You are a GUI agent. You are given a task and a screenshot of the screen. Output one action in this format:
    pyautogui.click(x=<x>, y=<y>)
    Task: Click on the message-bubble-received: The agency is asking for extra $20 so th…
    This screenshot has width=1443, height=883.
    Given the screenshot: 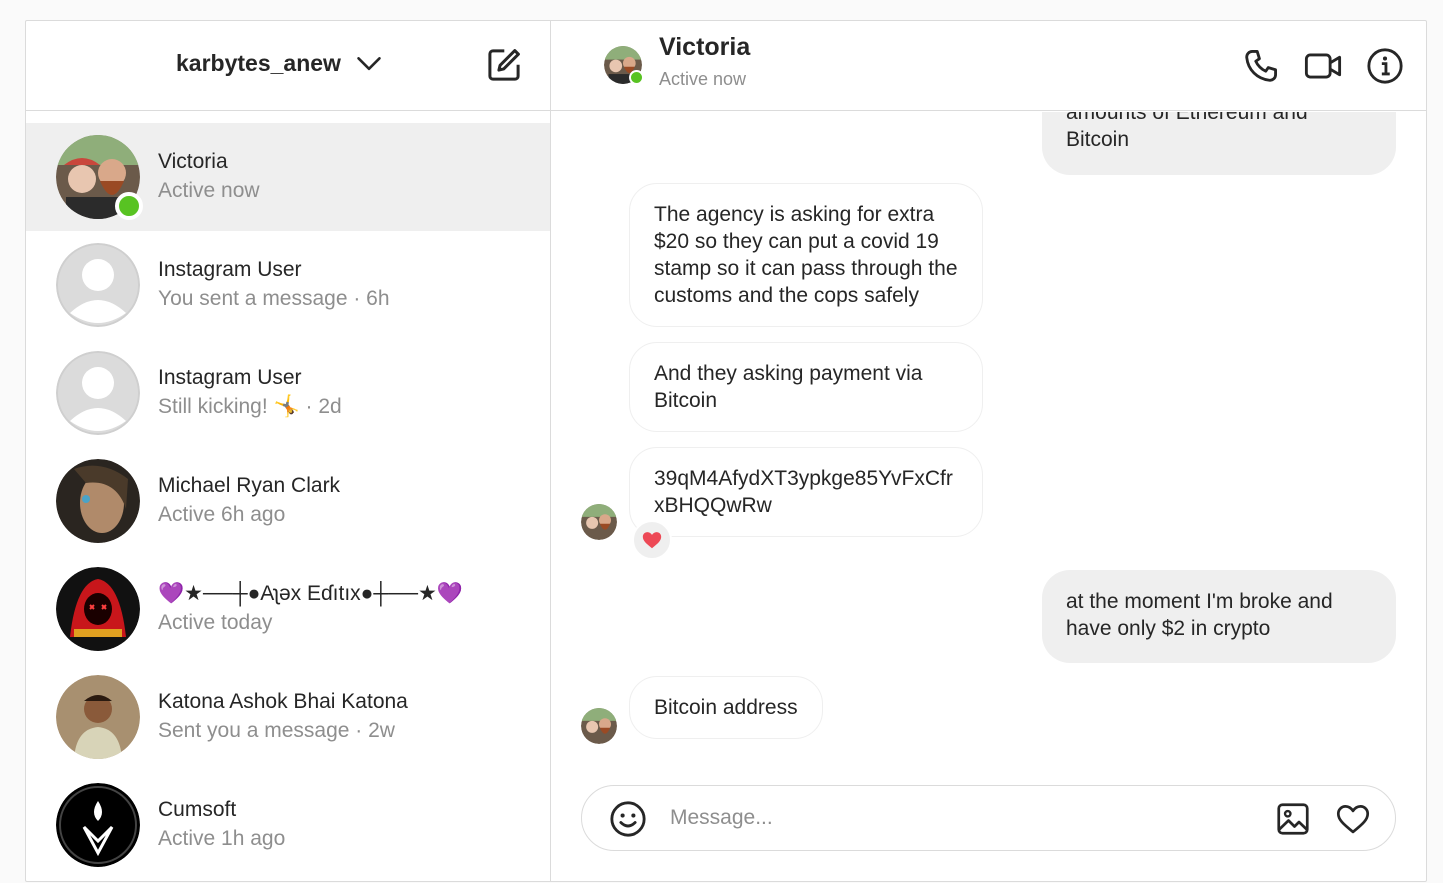 What is the action you would take?
    pyautogui.click(x=806, y=255)
    